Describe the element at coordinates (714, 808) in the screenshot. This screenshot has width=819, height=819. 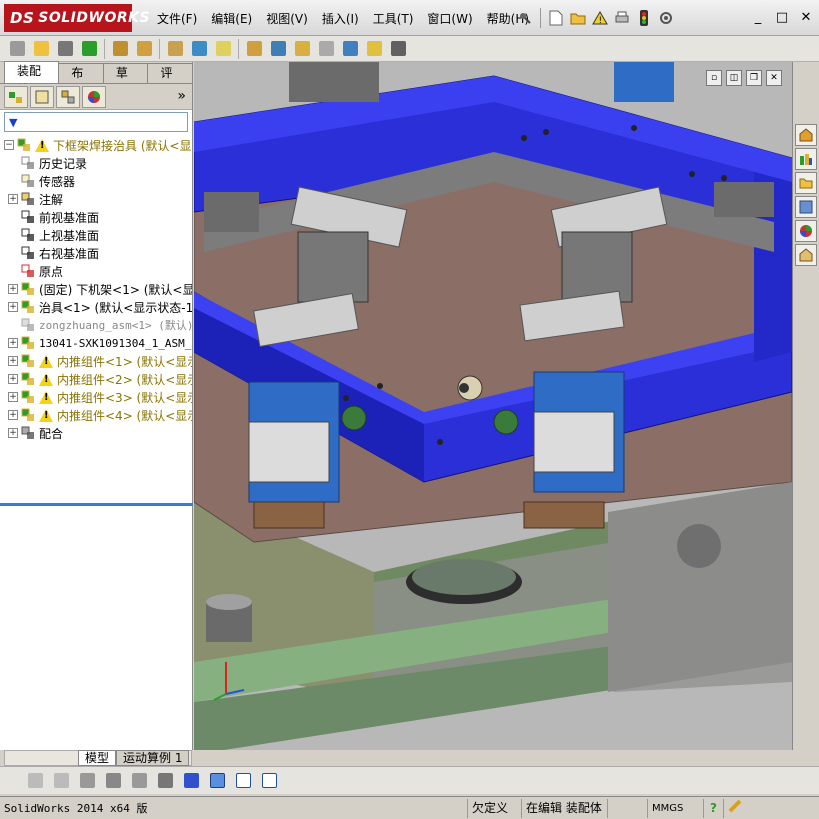
I see `help-icon: ?` at that location.